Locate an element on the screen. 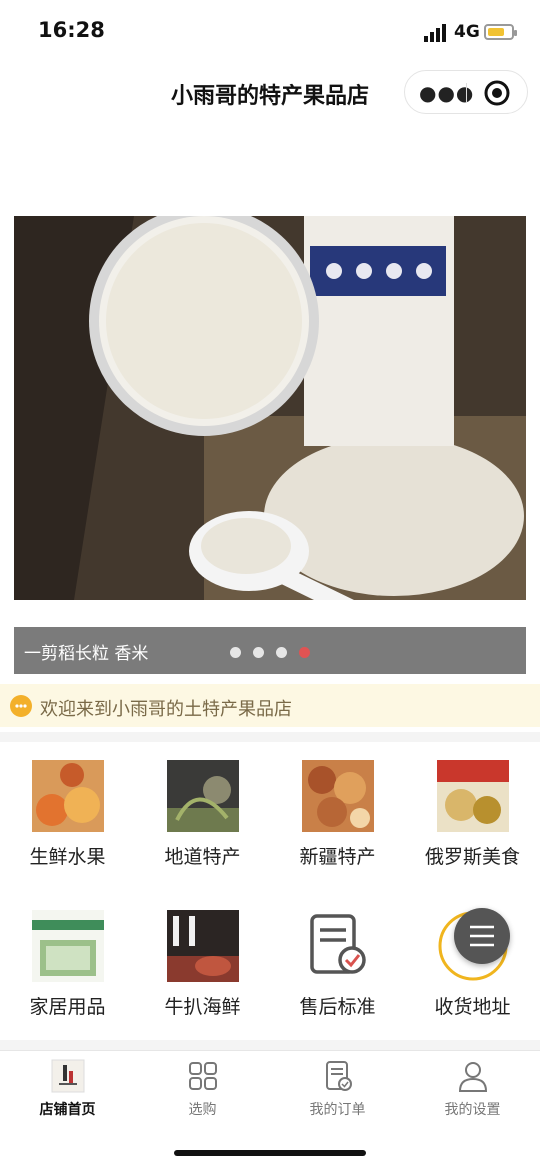 The image size is (540, 1171). category-home-goods: 家居用品 is located at coordinates (67, 965).